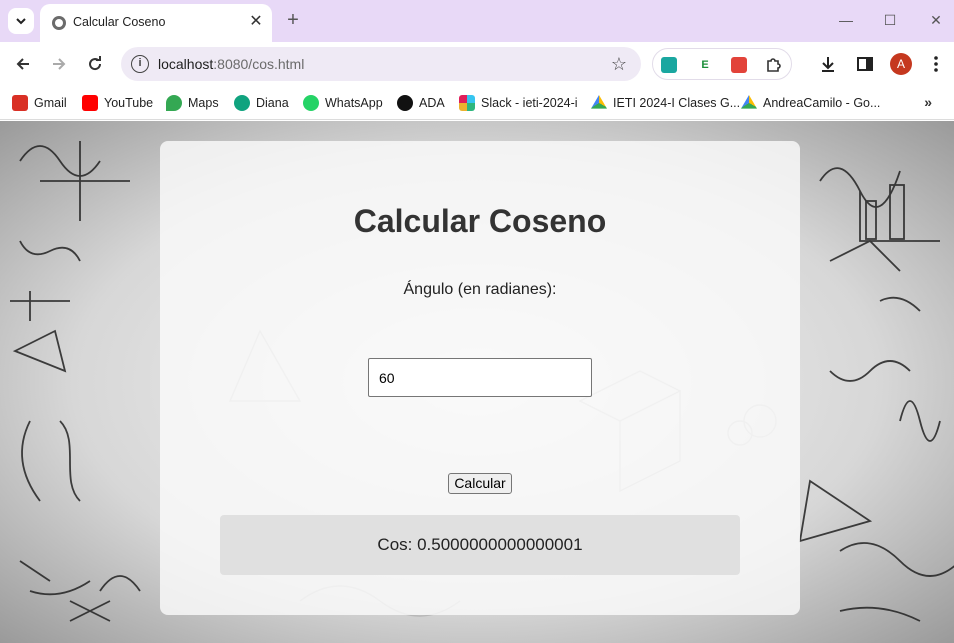 This screenshot has height=643, width=954. I want to click on bookmark-label: Gmail, so click(50, 103).